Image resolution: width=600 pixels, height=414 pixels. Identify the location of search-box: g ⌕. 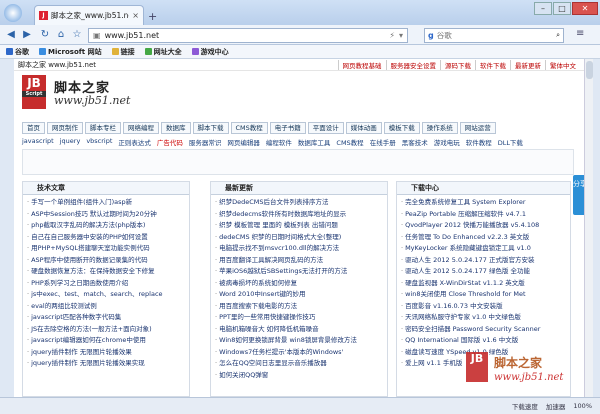
(494, 35).